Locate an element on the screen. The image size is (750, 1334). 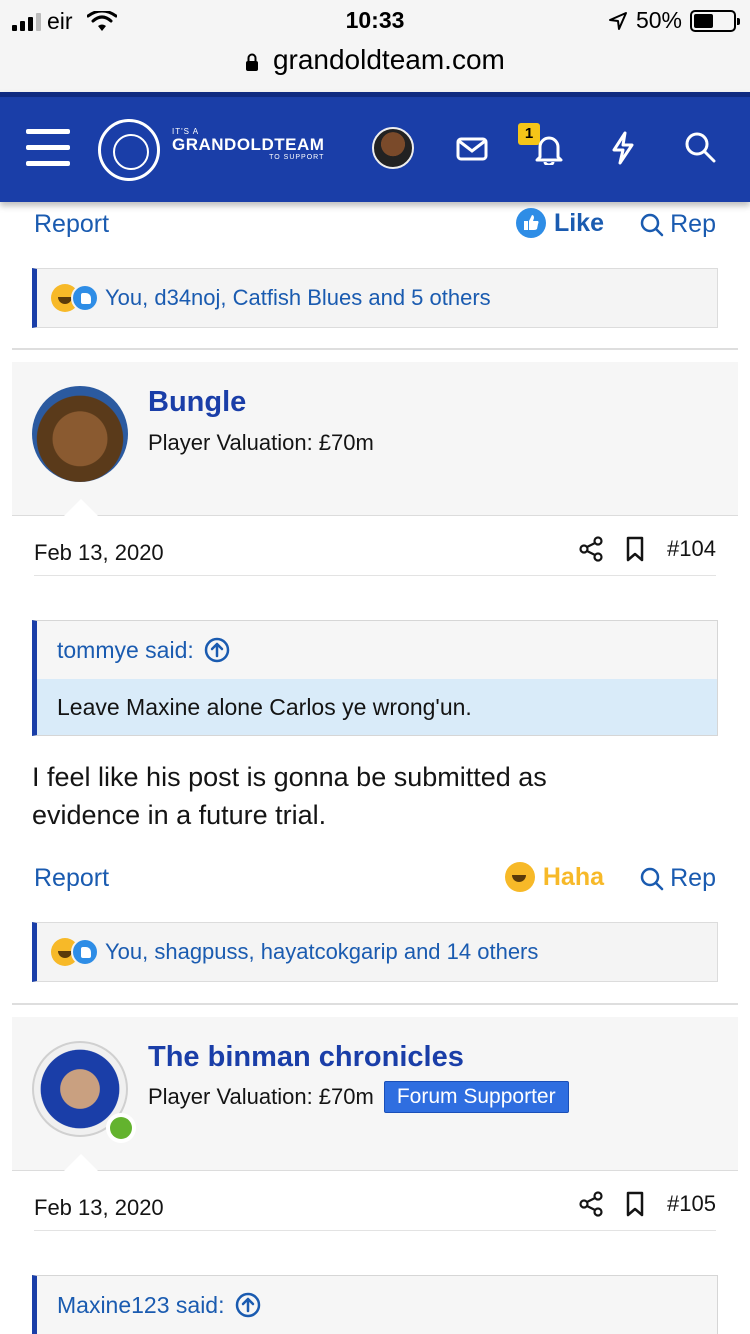
quote-block: Maxine123 said: is located at coordinates (375, 1304).